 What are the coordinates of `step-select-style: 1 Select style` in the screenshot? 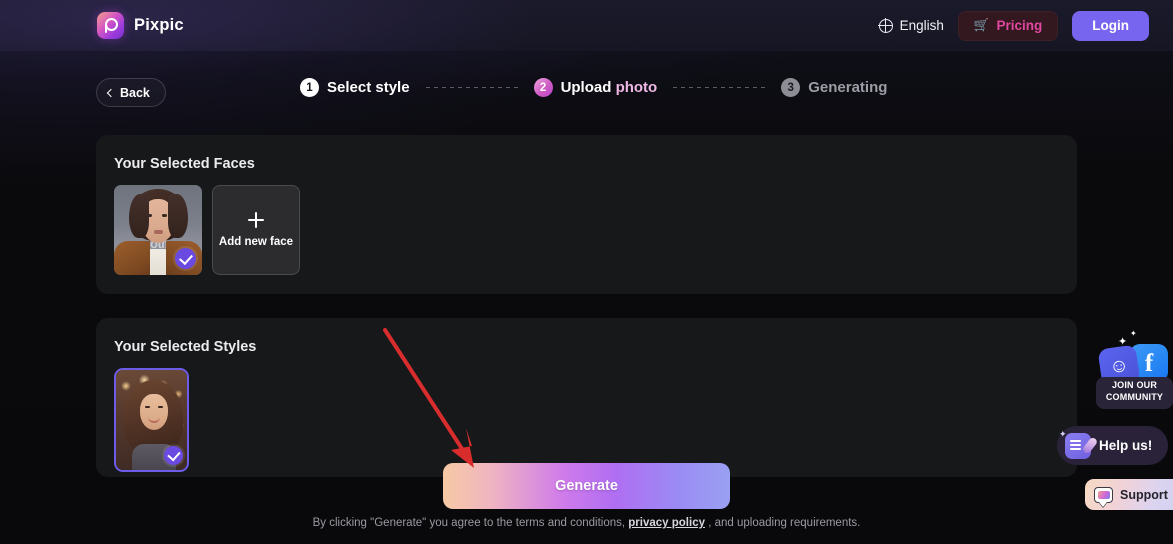 It's located at (355, 87).